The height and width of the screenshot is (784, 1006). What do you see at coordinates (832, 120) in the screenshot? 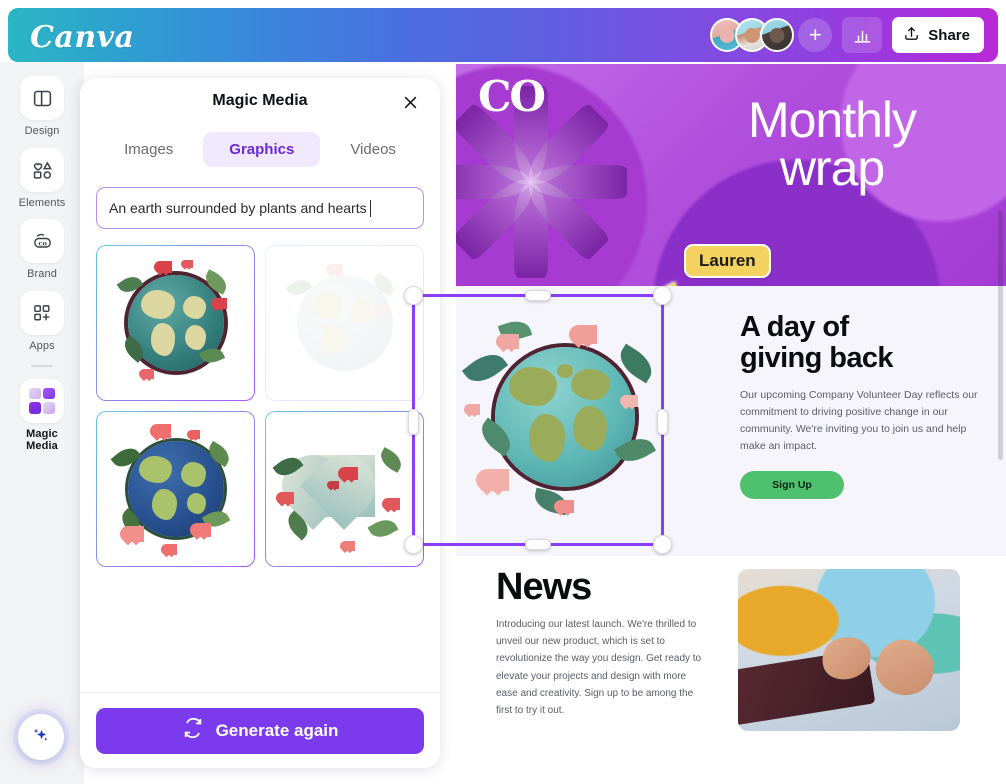
I see `hero-title-line-1: Monthly` at bounding box center [832, 120].